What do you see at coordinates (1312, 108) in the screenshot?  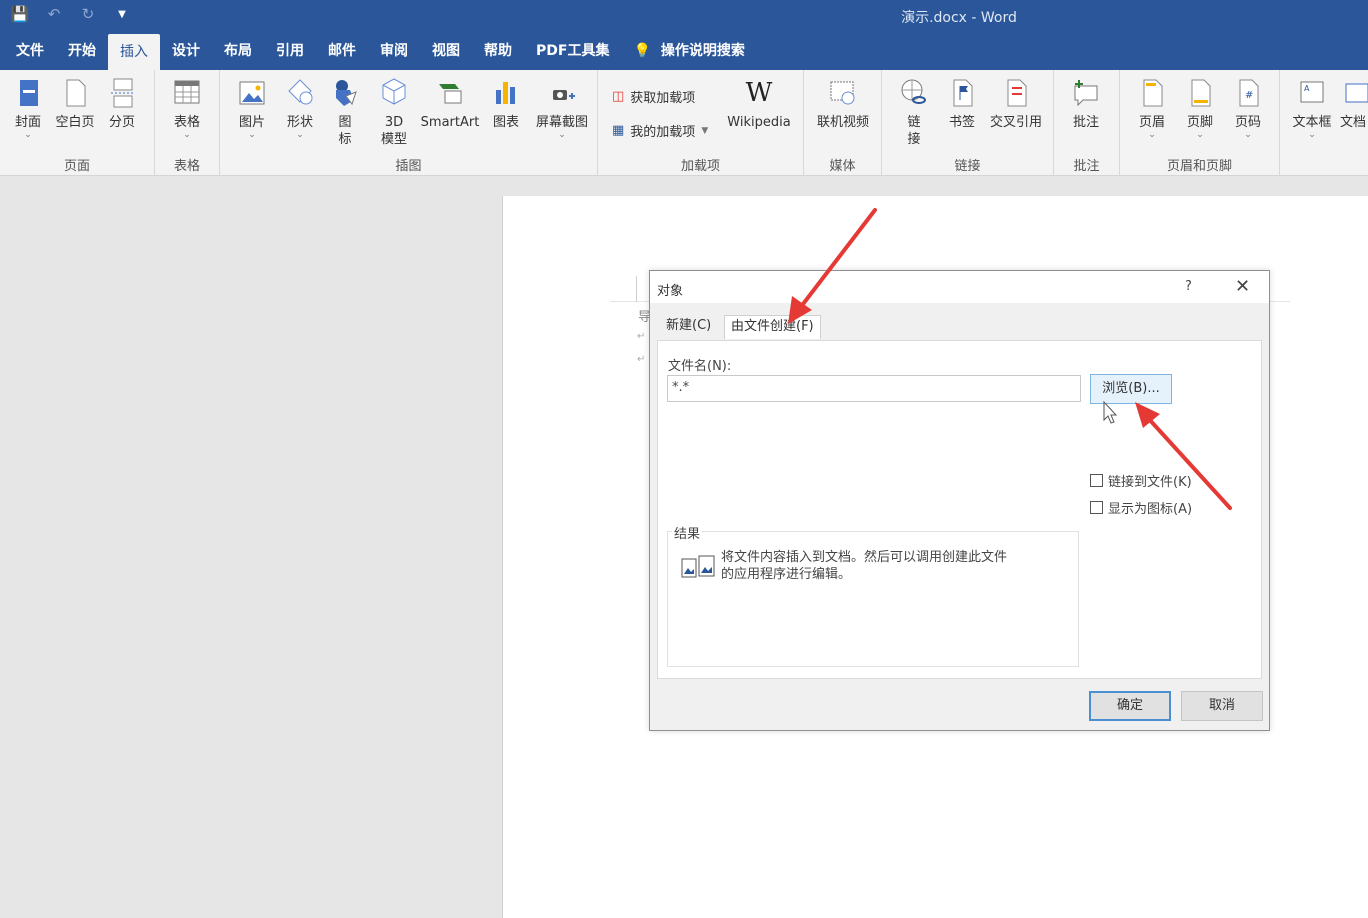 I see `textbox-button: A 文本框 ⌄` at bounding box center [1312, 108].